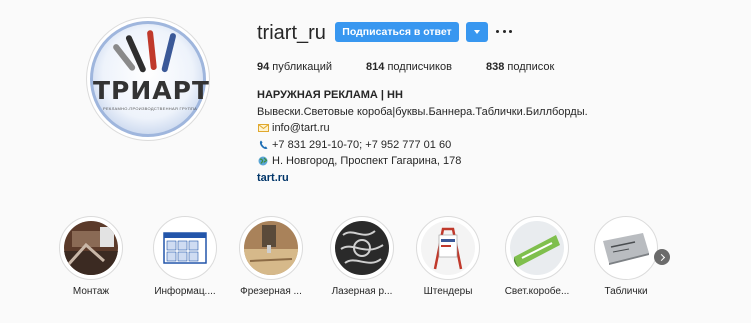 Image resolution: width=751 pixels, height=323 pixels. I want to click on bio-title: НАРУЖНАЯ РЕКЛАМА | НН, so click(330, 95).